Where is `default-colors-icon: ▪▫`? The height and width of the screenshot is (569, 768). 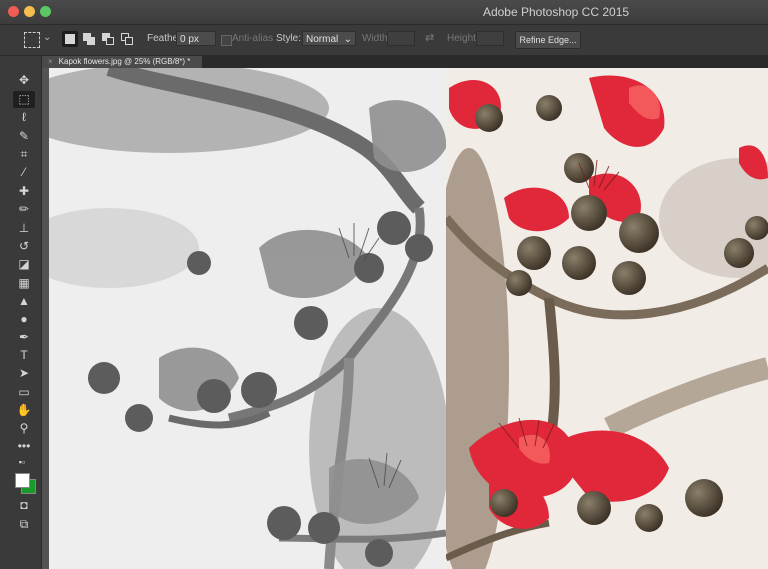
default-colors-icon: ▪▫ is located at coordinates (22, 462).